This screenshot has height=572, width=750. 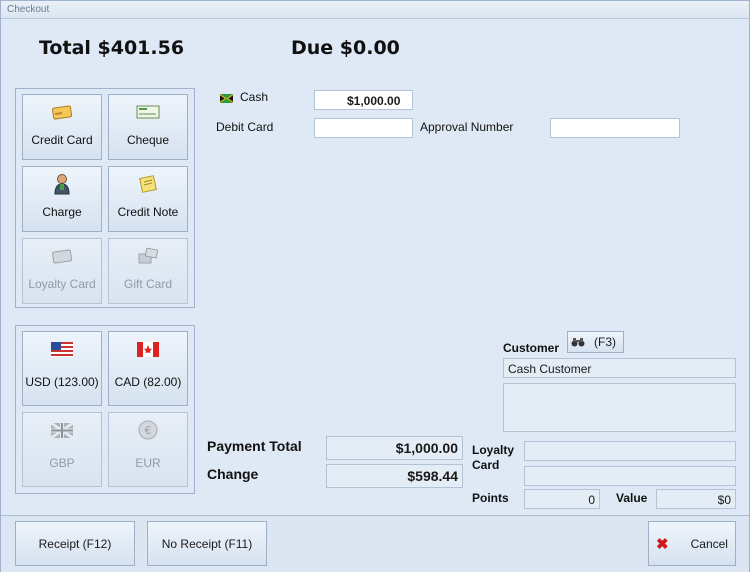 I want to click on euro-icon: €, so click(x=148, y=430).